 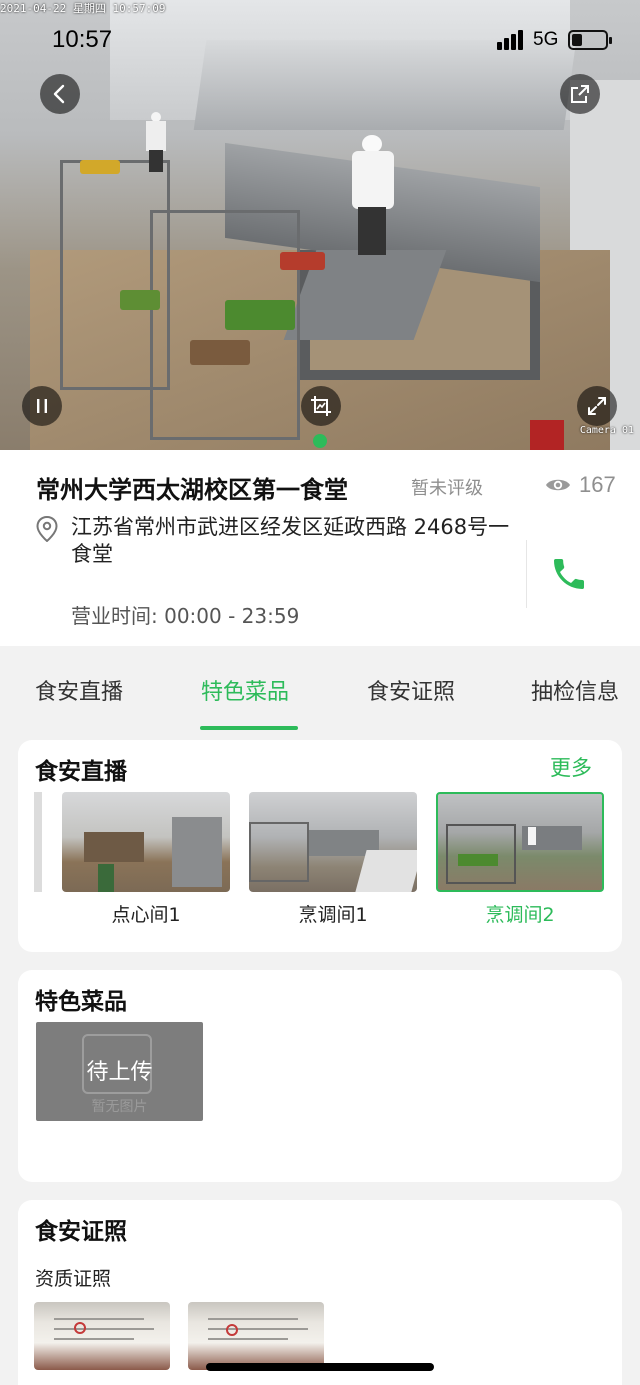 What do you see at coordinates (320, 1076) in the screenshot?
I see `dishes-section: 特色菜品 待上传 暂无图片` at bounding box center [320, 1076].